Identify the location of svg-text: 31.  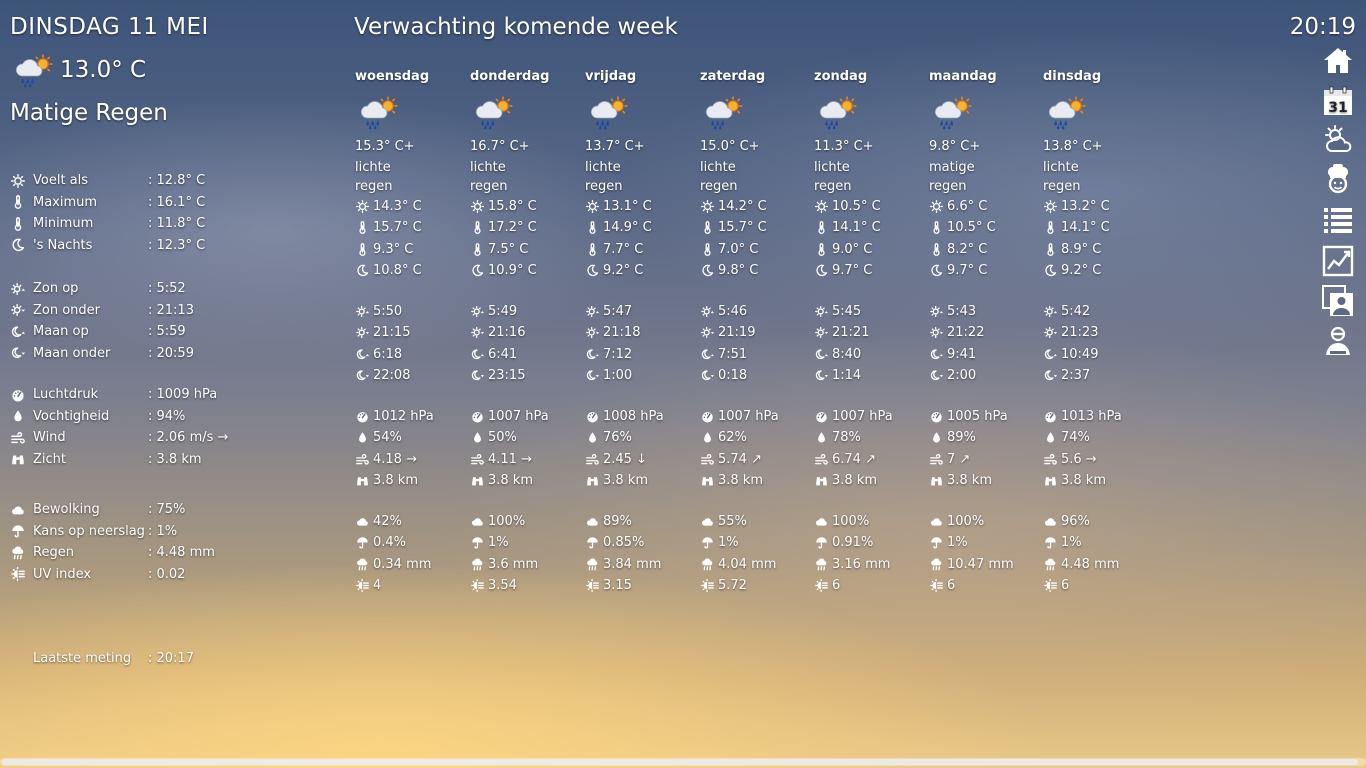
(1337, 108).